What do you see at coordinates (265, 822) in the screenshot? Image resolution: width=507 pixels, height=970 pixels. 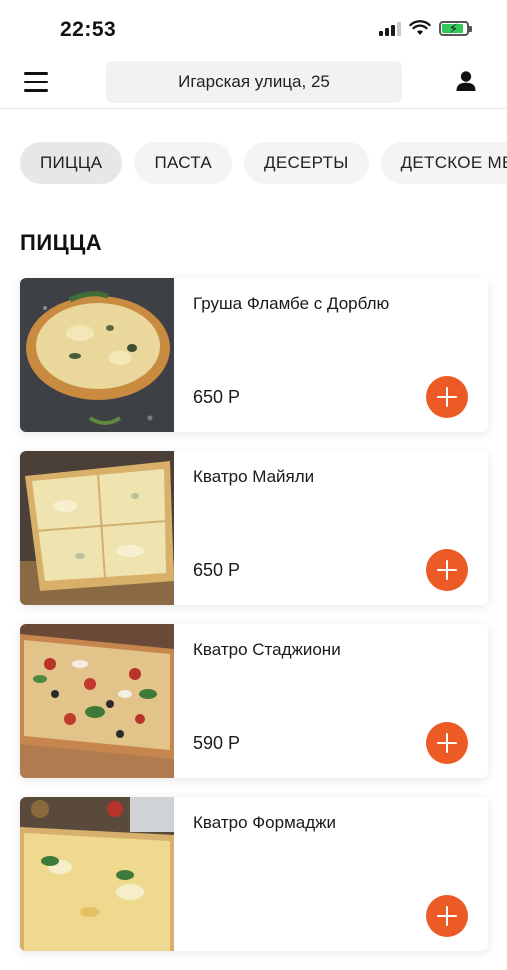 I see `product-name: Кватро Формаджи` at bounding box center [265, 822].